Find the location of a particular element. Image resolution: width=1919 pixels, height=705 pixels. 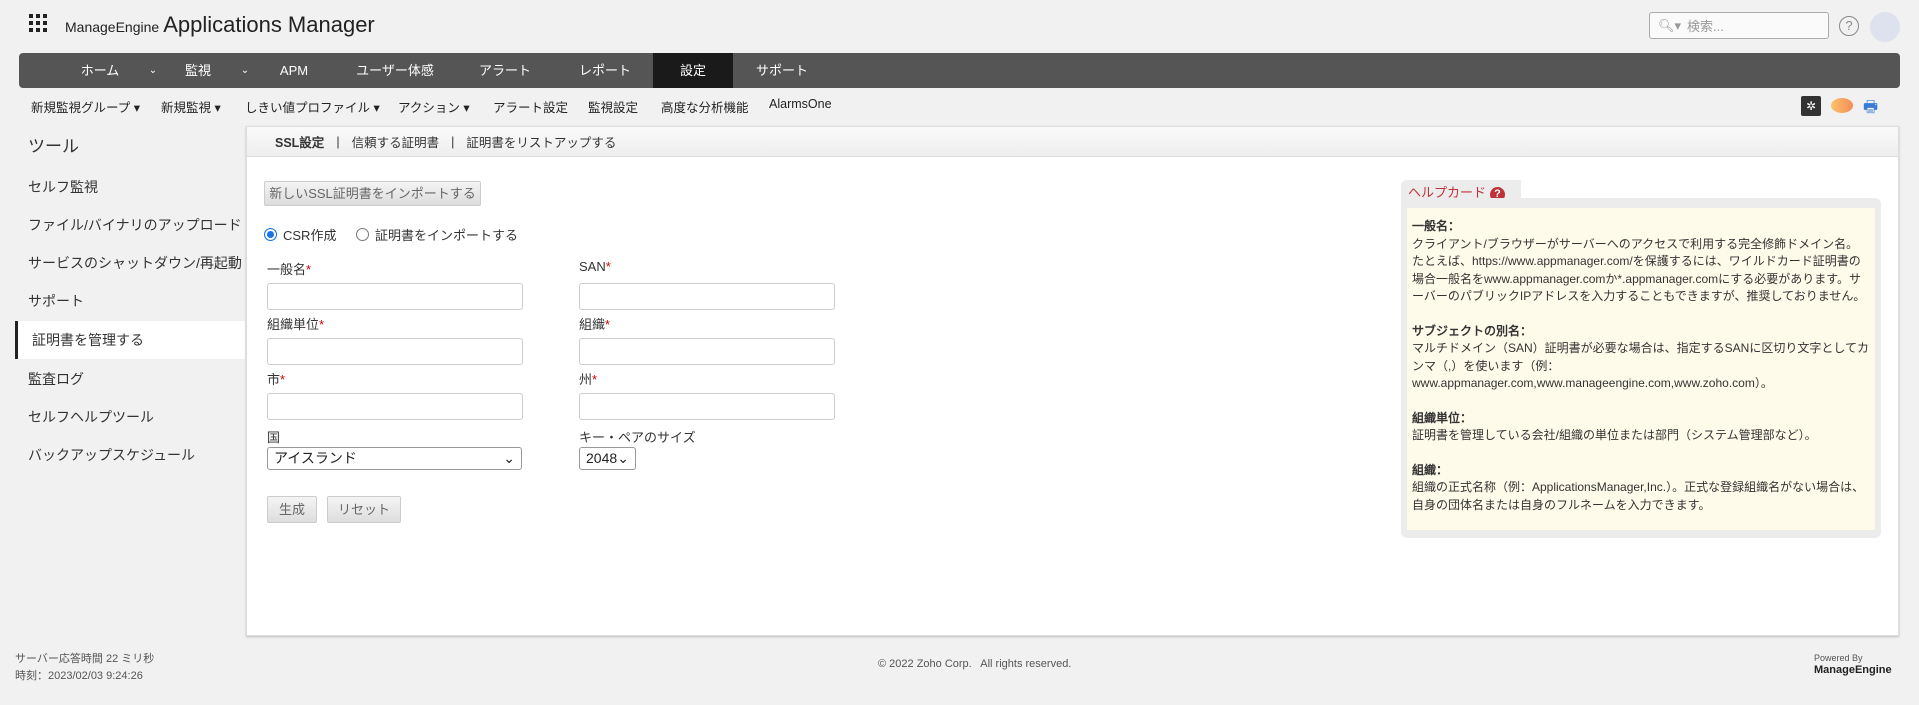

nav-reports: レポート is located at coordinates (605, 70).